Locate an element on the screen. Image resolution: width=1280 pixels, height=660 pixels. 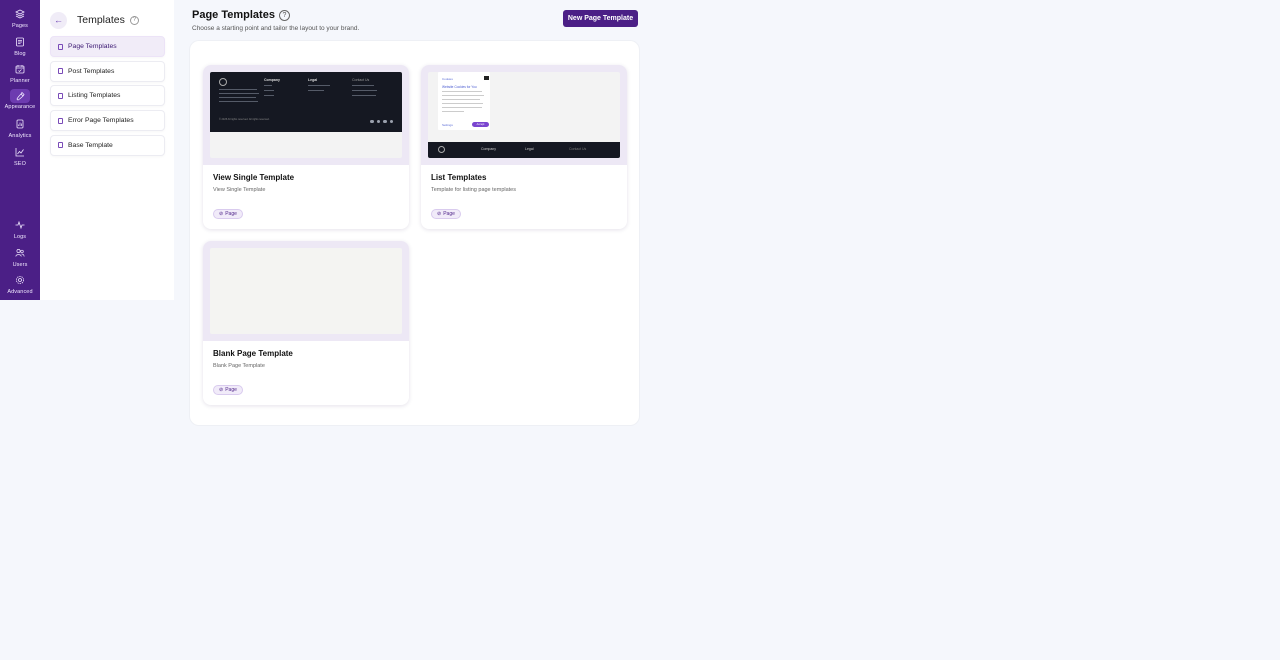
rail-label: Blog is located at coordinates (20, 53).